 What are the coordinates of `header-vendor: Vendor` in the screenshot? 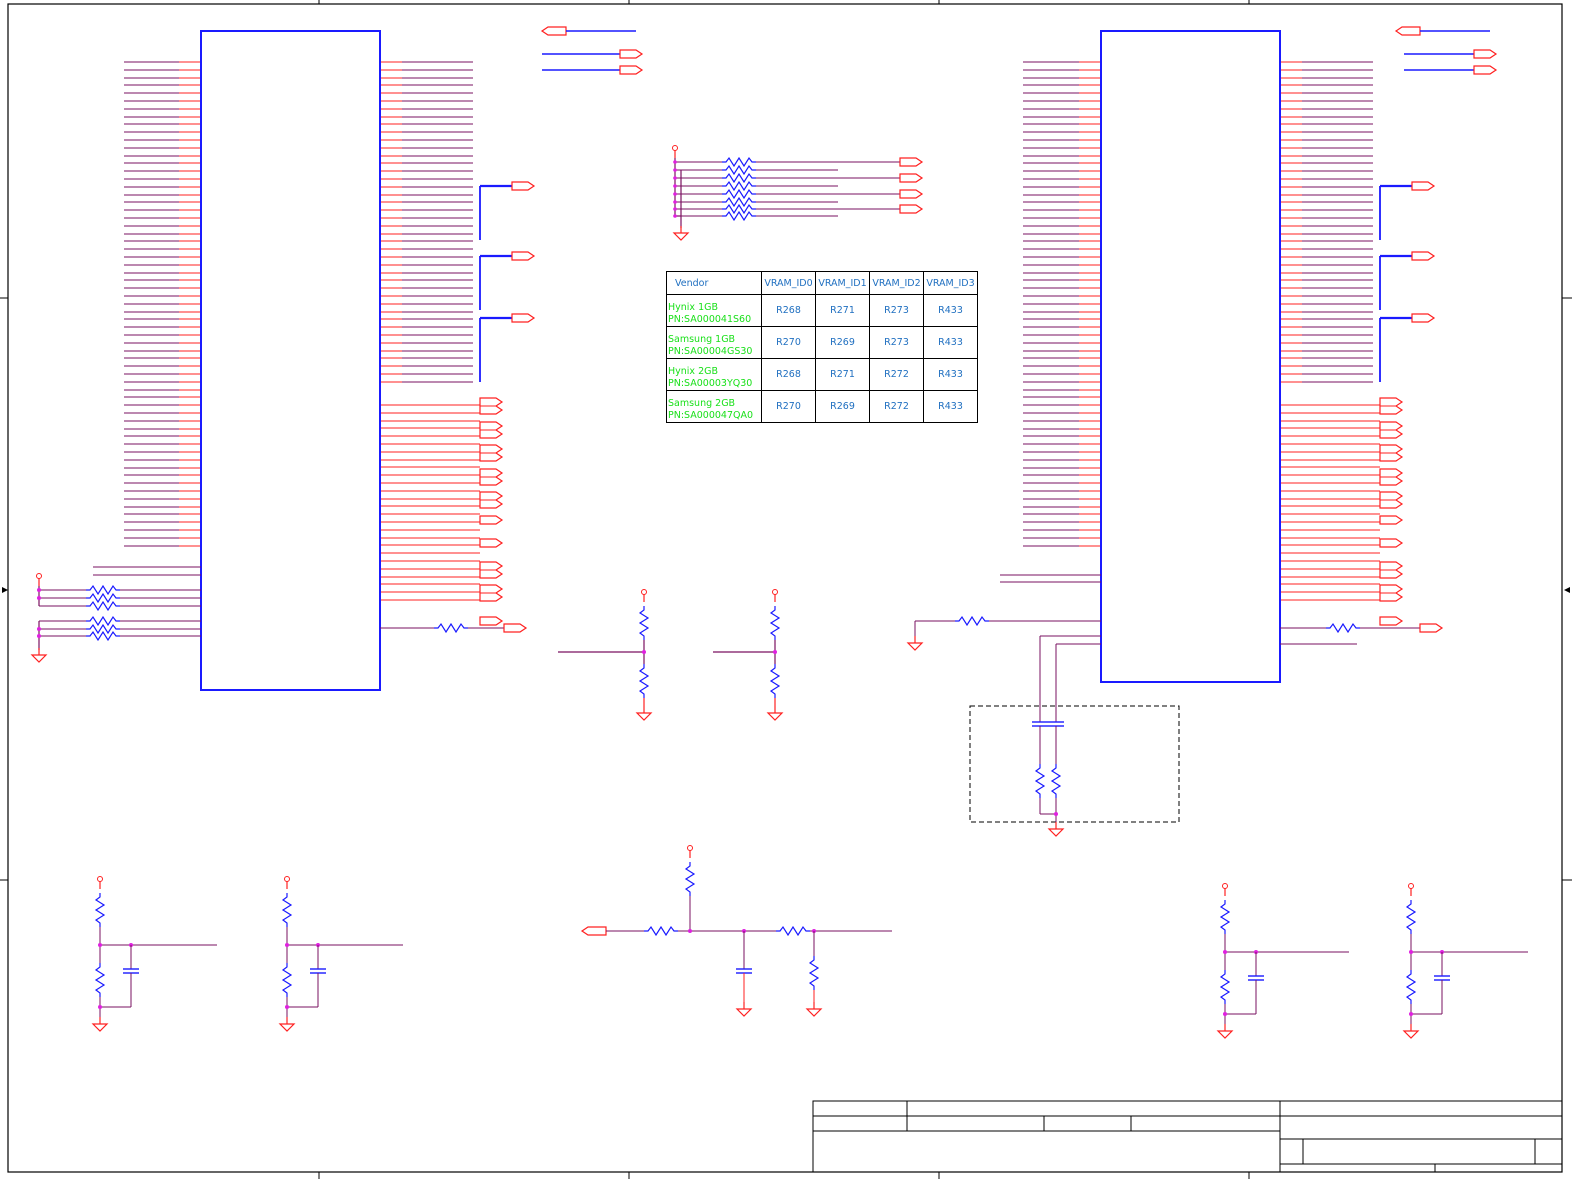 It's located at (714, 283).